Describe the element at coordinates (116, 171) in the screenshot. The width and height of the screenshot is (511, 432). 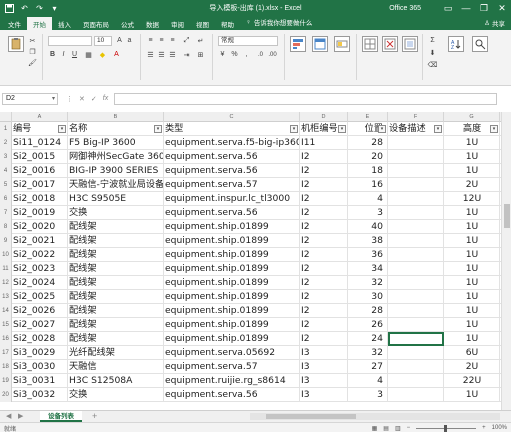
I see `cell-name: BIG-IP 3900 SERIES` at that location.